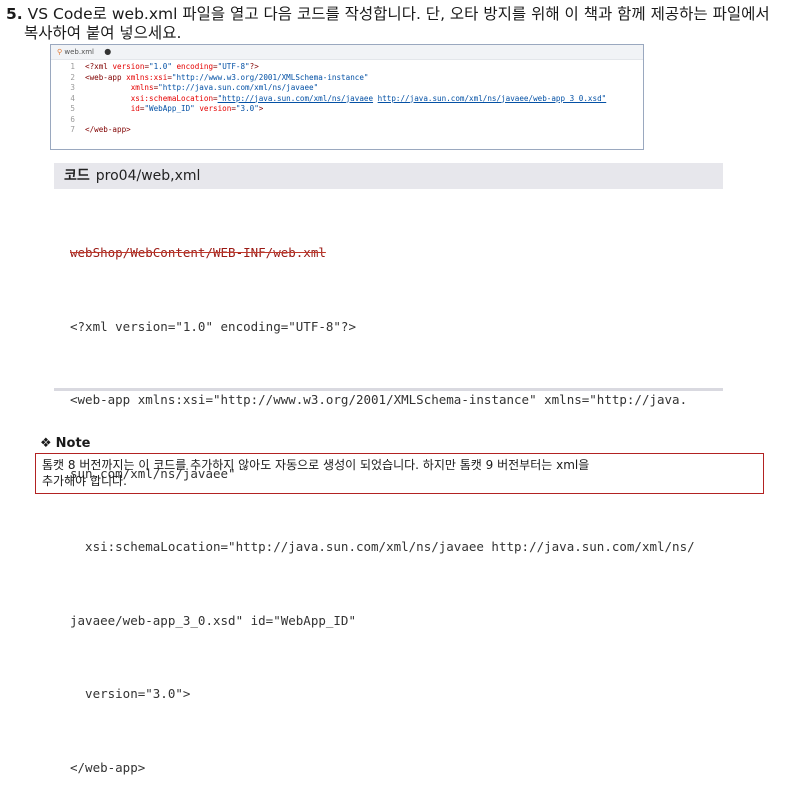 This screenshot has height=805, width=791. I want to click on line-number: 7, so click(72, 129).